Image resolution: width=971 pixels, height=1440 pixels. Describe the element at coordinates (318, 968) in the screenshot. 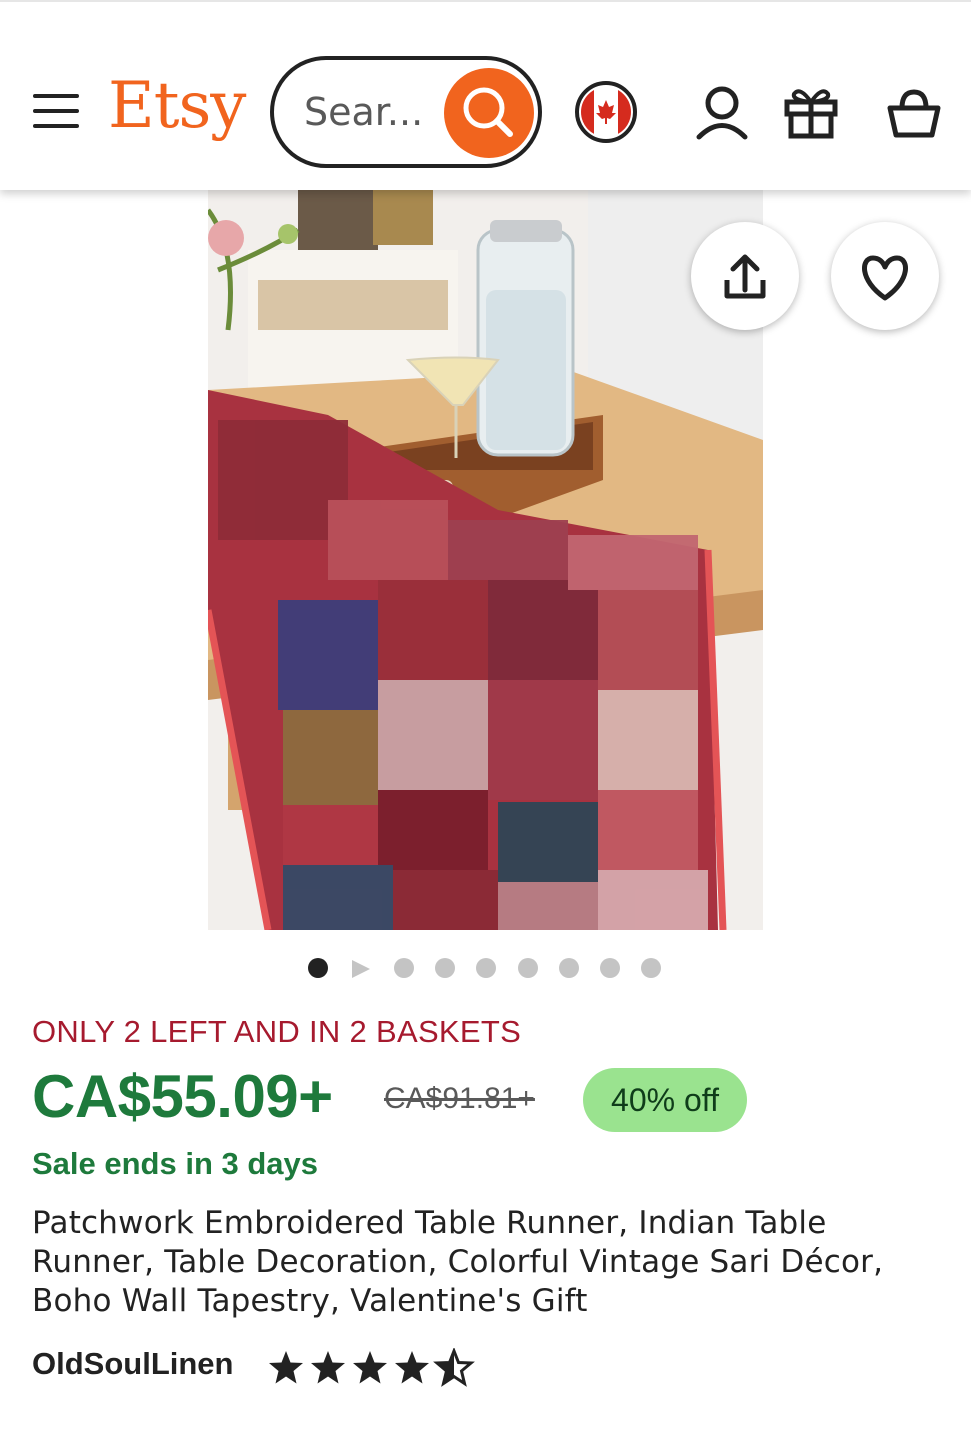

I see `carousel-dot-active` at that location.